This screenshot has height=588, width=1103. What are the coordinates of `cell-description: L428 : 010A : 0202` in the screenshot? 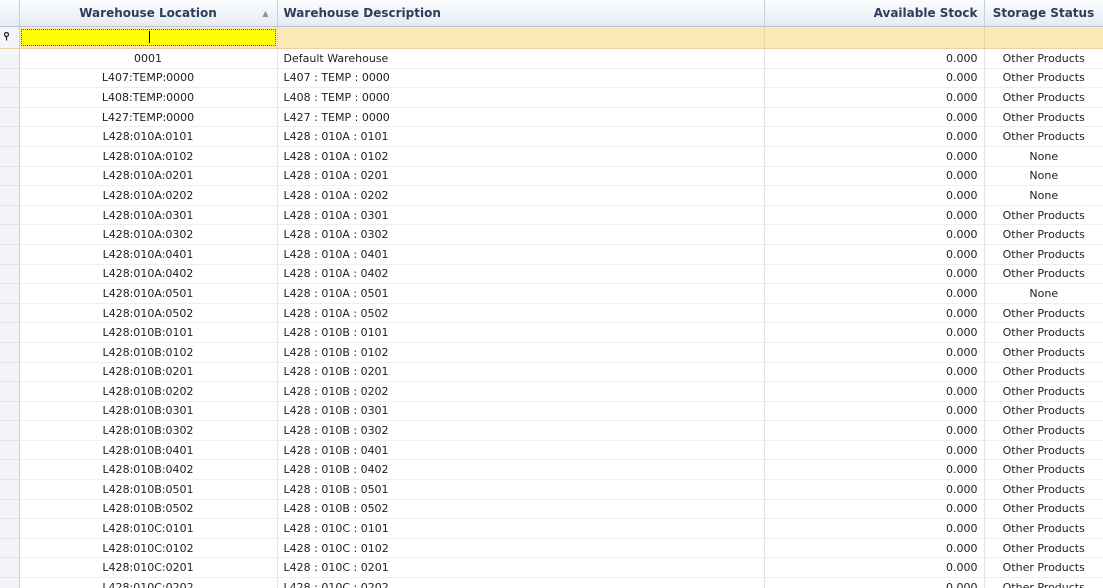 It's located at (521, 195).